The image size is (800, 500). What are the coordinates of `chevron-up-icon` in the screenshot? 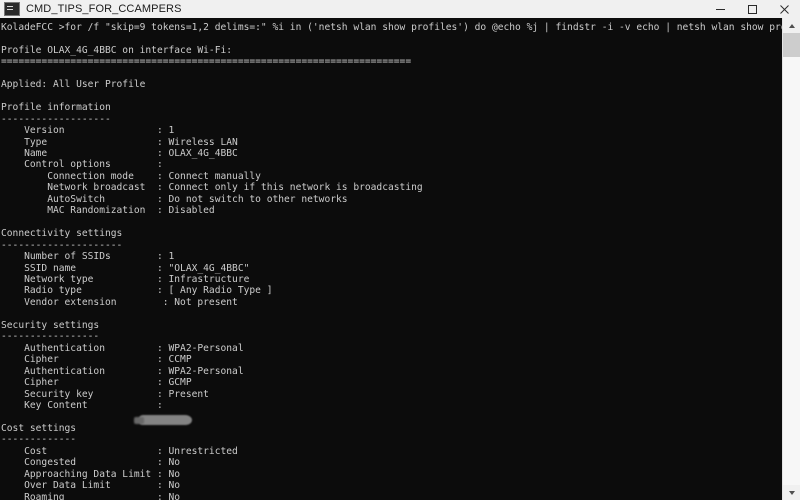 It's located at (791, 25).